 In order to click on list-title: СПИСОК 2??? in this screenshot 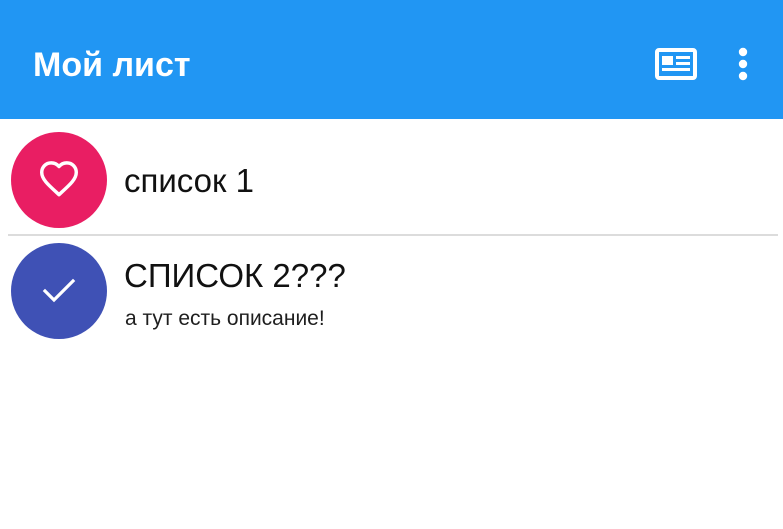, I will do `click(235, 275)`.